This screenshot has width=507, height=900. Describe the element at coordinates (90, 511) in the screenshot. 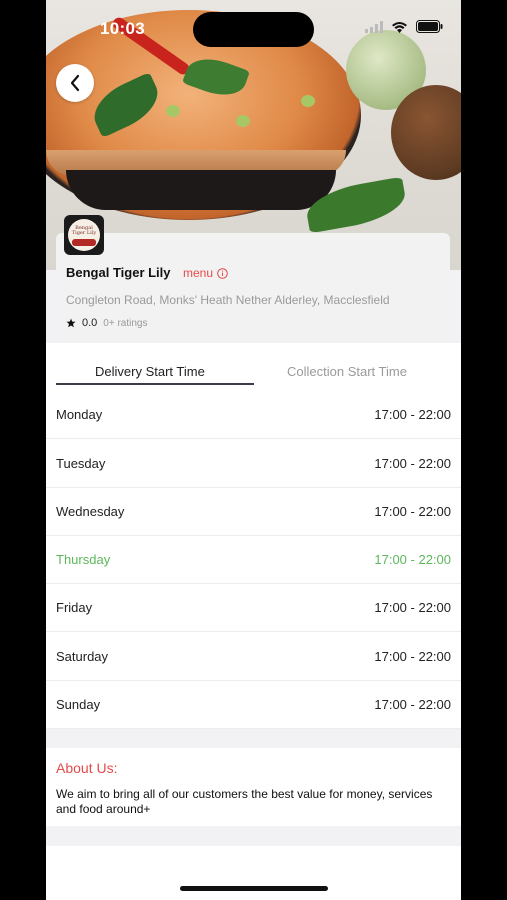

I see `day-label: Wednesday` at that location.